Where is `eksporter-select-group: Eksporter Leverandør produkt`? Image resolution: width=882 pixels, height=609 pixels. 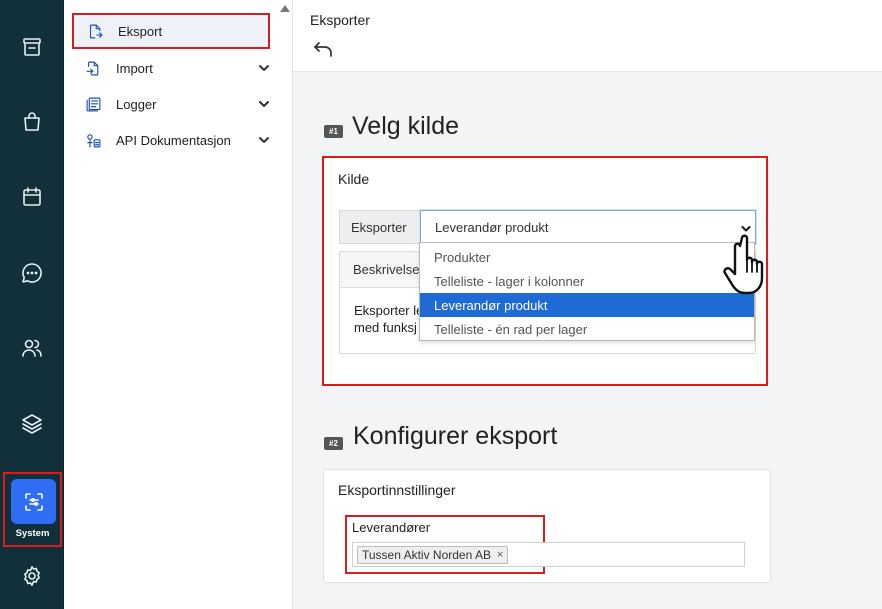
eksporter-select-group: Eksporter Leverandør produkt is located at coordinates (547, 227).